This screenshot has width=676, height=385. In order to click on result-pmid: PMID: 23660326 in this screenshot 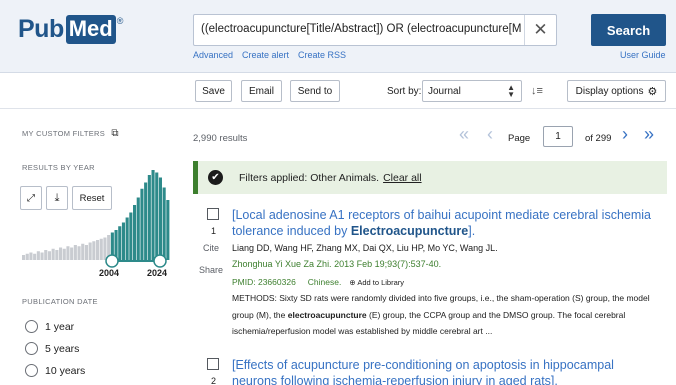, I will do `click(264, 282)`.